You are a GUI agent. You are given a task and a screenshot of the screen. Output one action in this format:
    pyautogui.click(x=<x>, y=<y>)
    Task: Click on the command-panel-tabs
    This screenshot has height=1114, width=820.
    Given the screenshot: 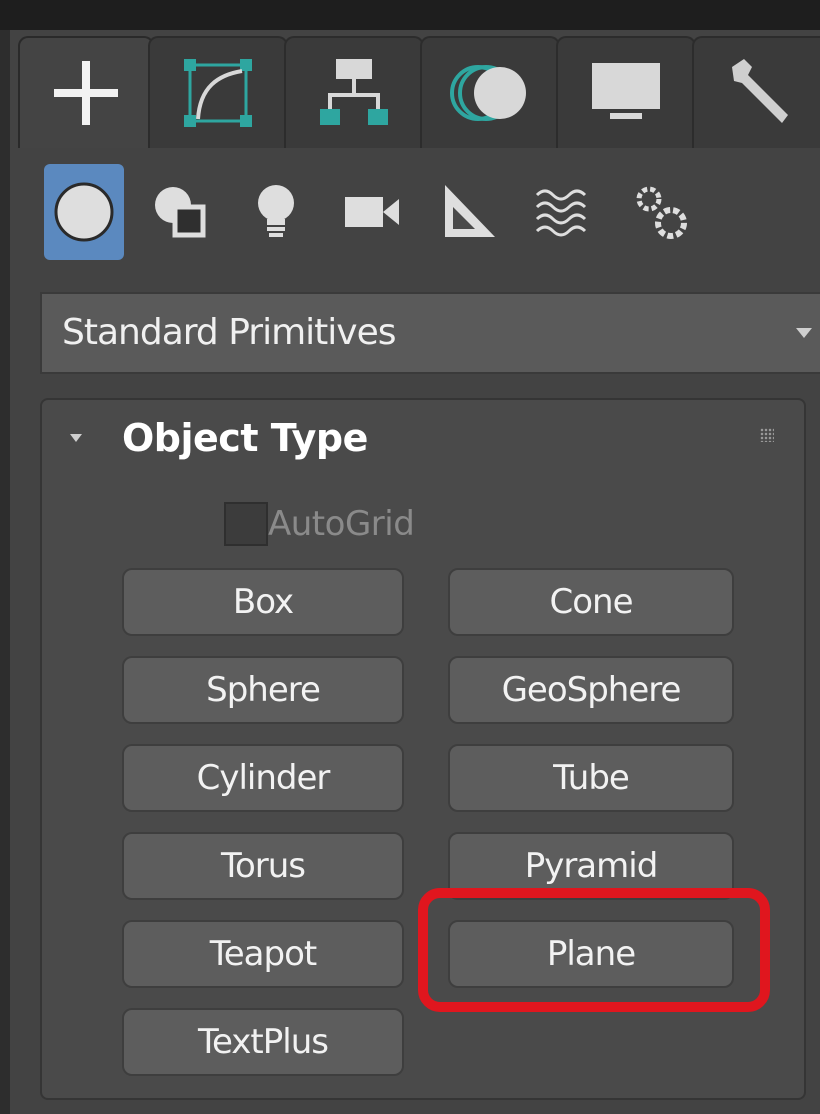 What is the action you would take?
    pyautogui.click(x=419, y=92)
    